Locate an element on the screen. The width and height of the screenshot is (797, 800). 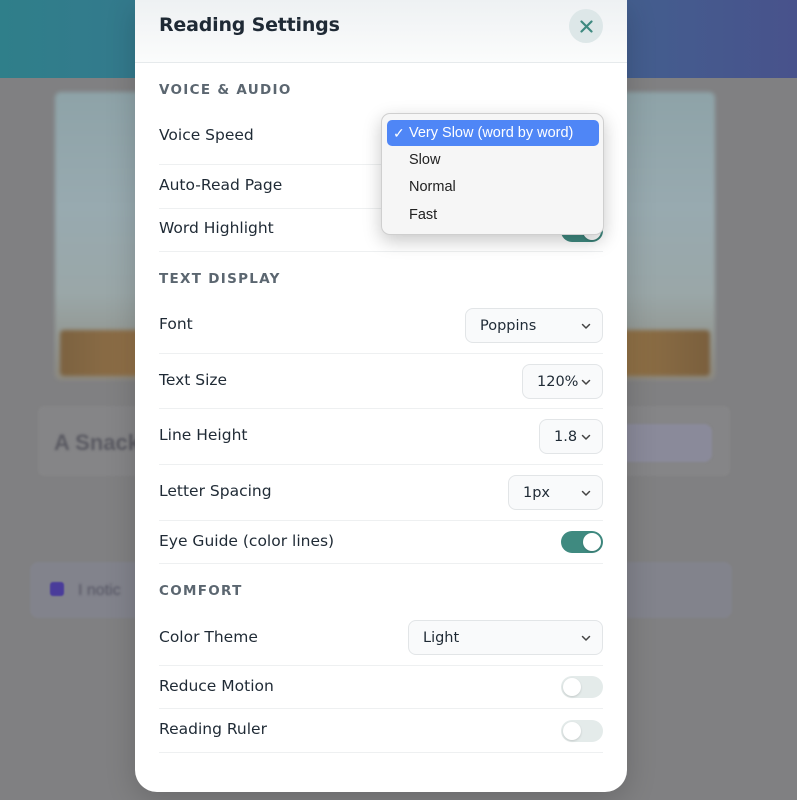
banner-icon is located at coordinates (57, 589).